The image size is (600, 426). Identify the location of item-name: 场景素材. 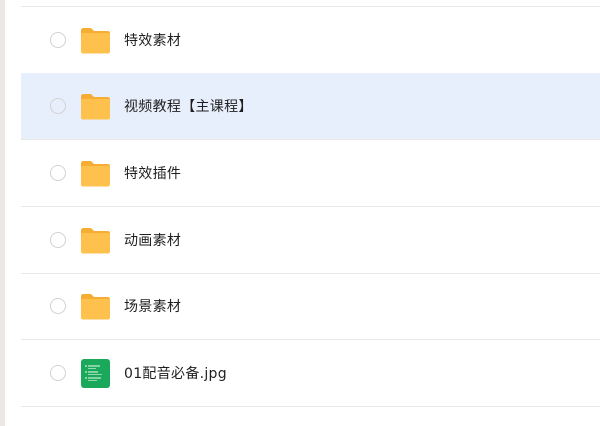
(153, 307).